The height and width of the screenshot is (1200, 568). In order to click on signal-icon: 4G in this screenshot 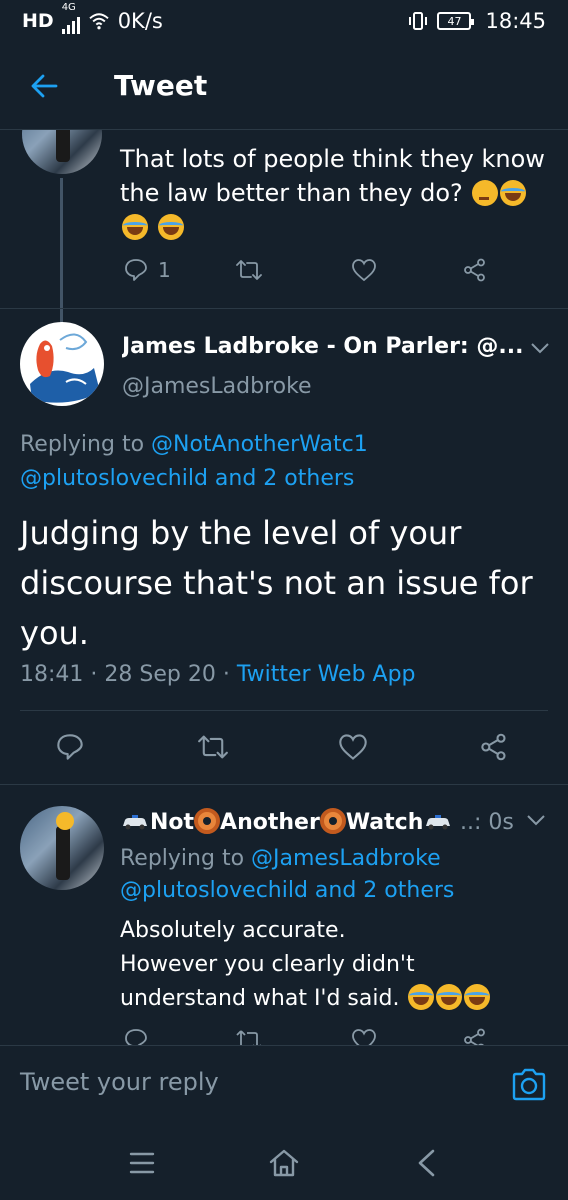, I will do `click(70, 18)`.